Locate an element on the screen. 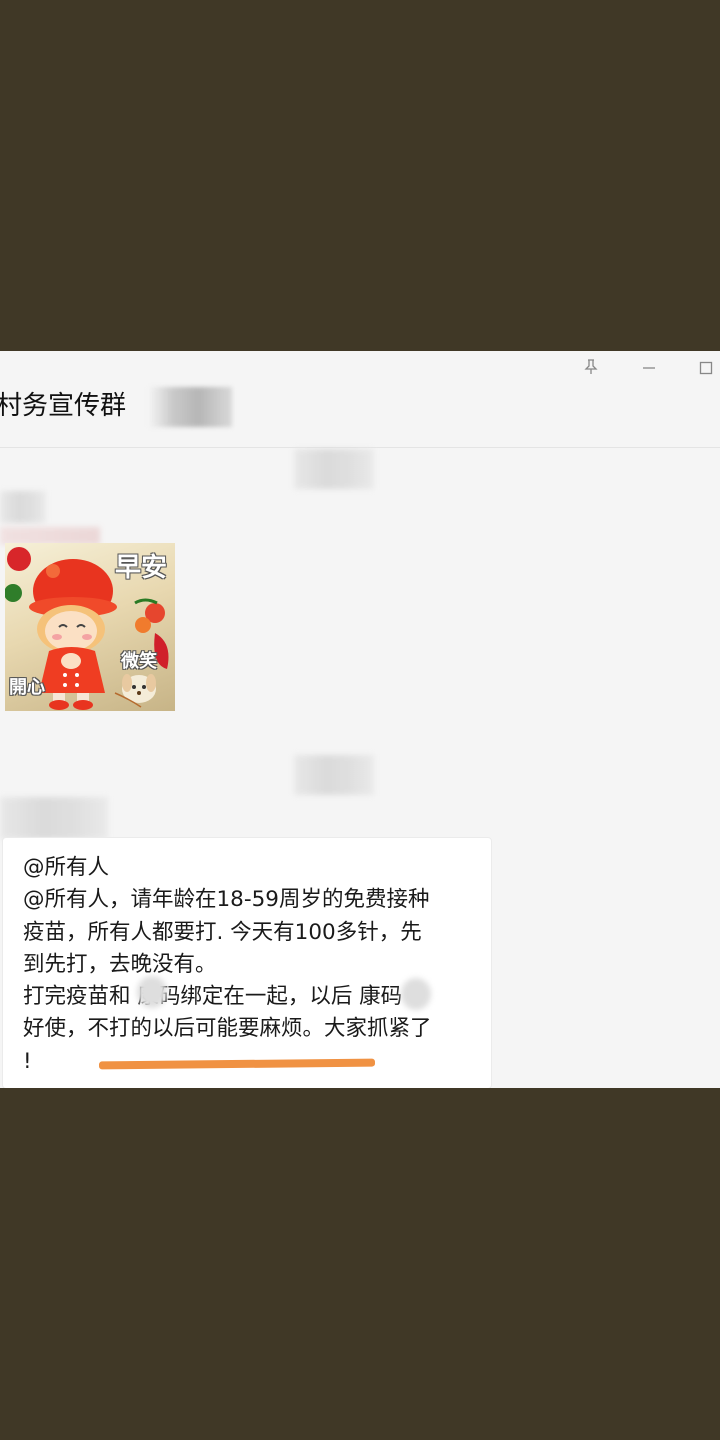  maximize-icon is located at coordinates (706, 367).